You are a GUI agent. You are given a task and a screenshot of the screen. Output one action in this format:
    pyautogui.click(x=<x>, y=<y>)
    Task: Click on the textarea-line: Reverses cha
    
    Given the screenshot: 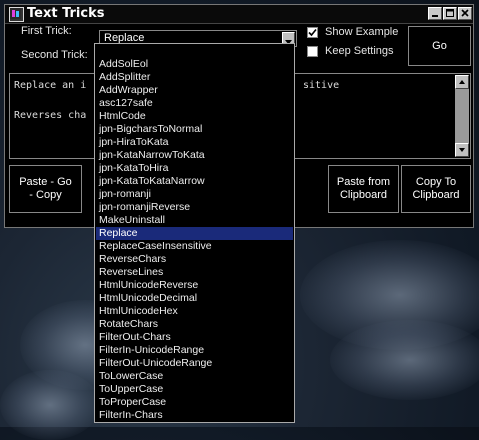 What is the action you would take?
    pyautogui.click(x=50, y=115)
    